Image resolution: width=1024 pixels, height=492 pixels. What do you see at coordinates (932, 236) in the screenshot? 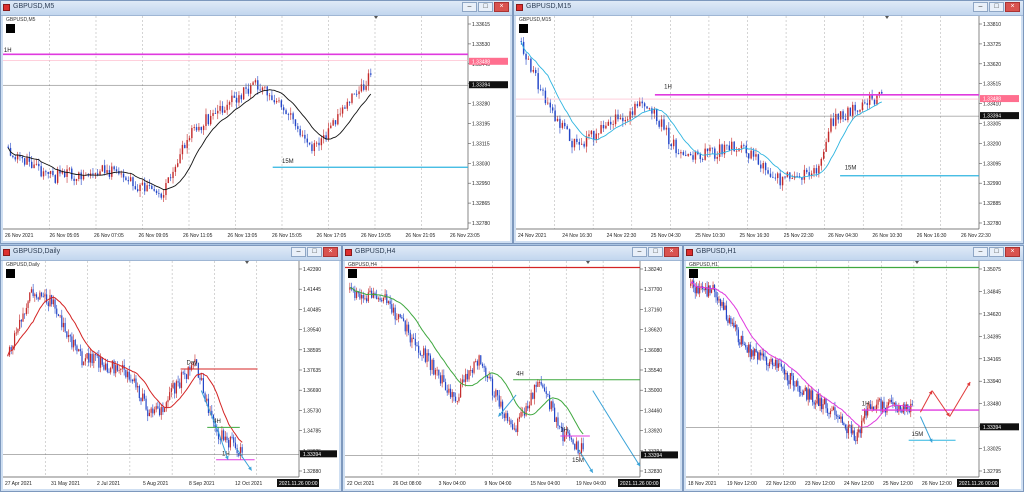
I see `time-axis-label: 26 Nov 16:30` at bounding box center [932, 236].